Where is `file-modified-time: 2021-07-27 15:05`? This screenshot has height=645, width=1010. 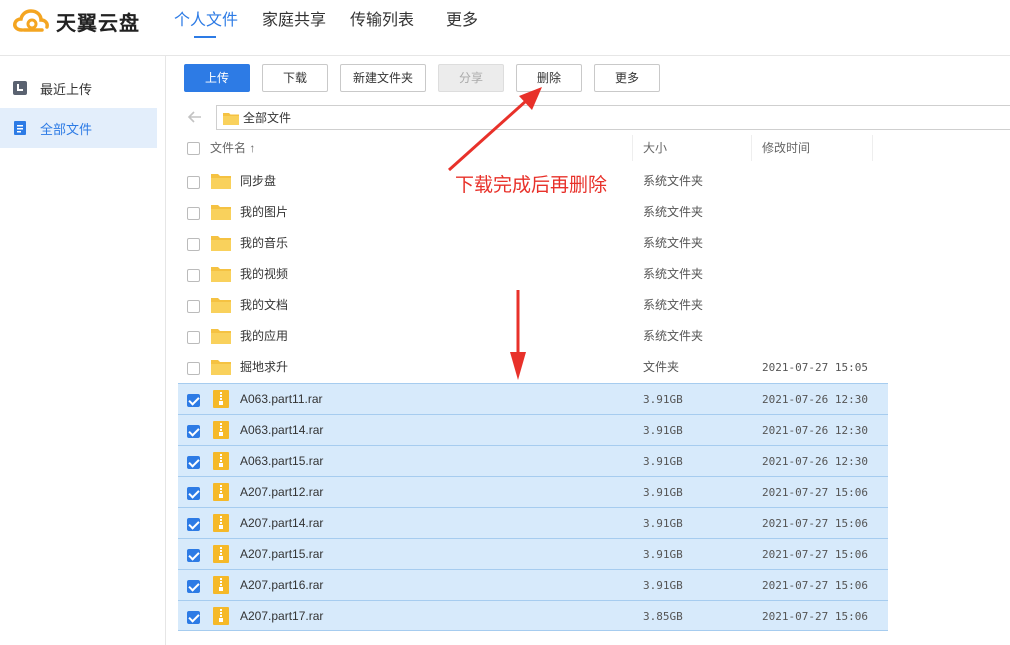
file-modified-time: 2021-07-27 15:05 is located at coordinates (815, 367).